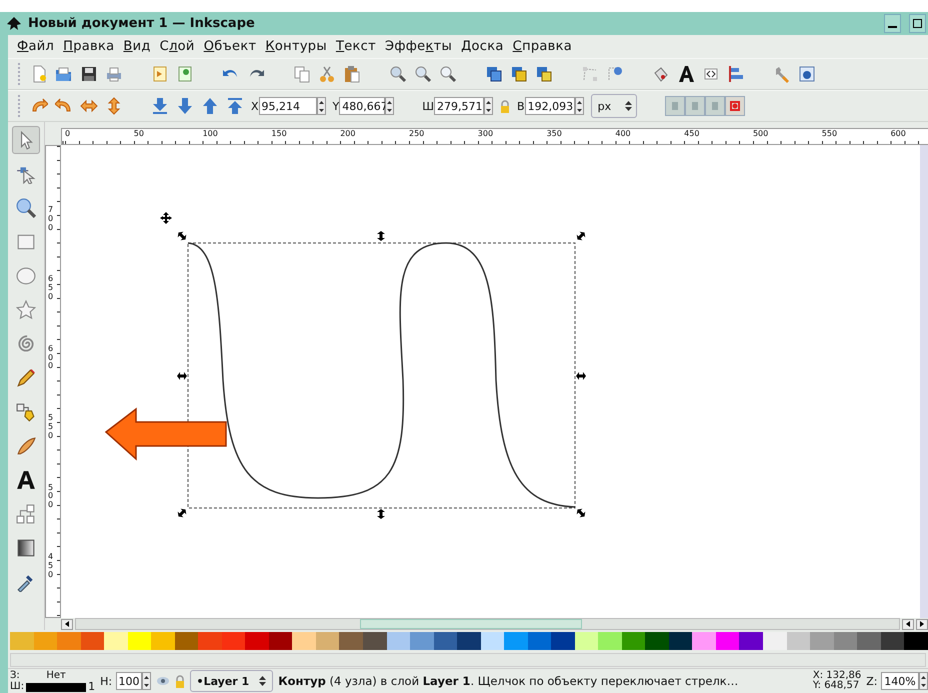 This screenshot has height=693, width=928. What do you see at coordinates (287, 106) in the screenshot?
I see `number-field: 95,214` at bounding box center [287, 106].